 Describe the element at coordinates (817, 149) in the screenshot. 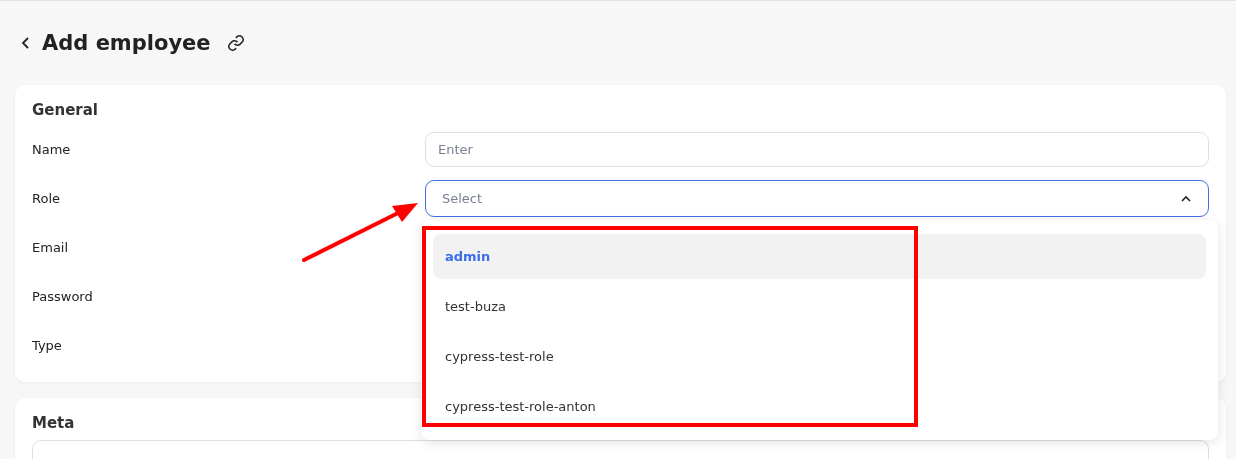

I see `input-field: Enter` at that location.